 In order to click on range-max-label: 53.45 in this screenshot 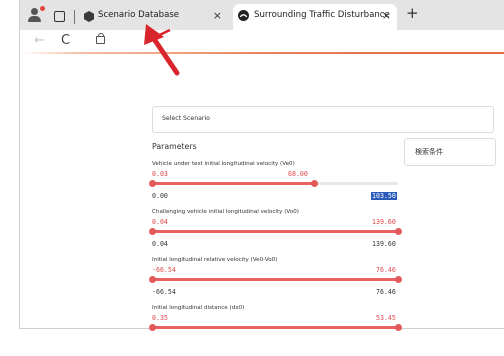, I will do `click(386, 318)`.